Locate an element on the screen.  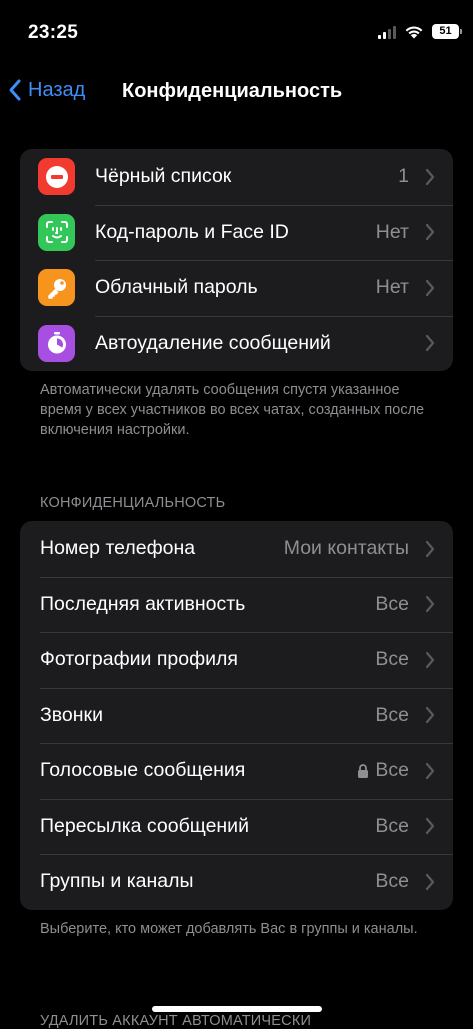
calls-row: Звонки Все is located at coordinates (236, 715).